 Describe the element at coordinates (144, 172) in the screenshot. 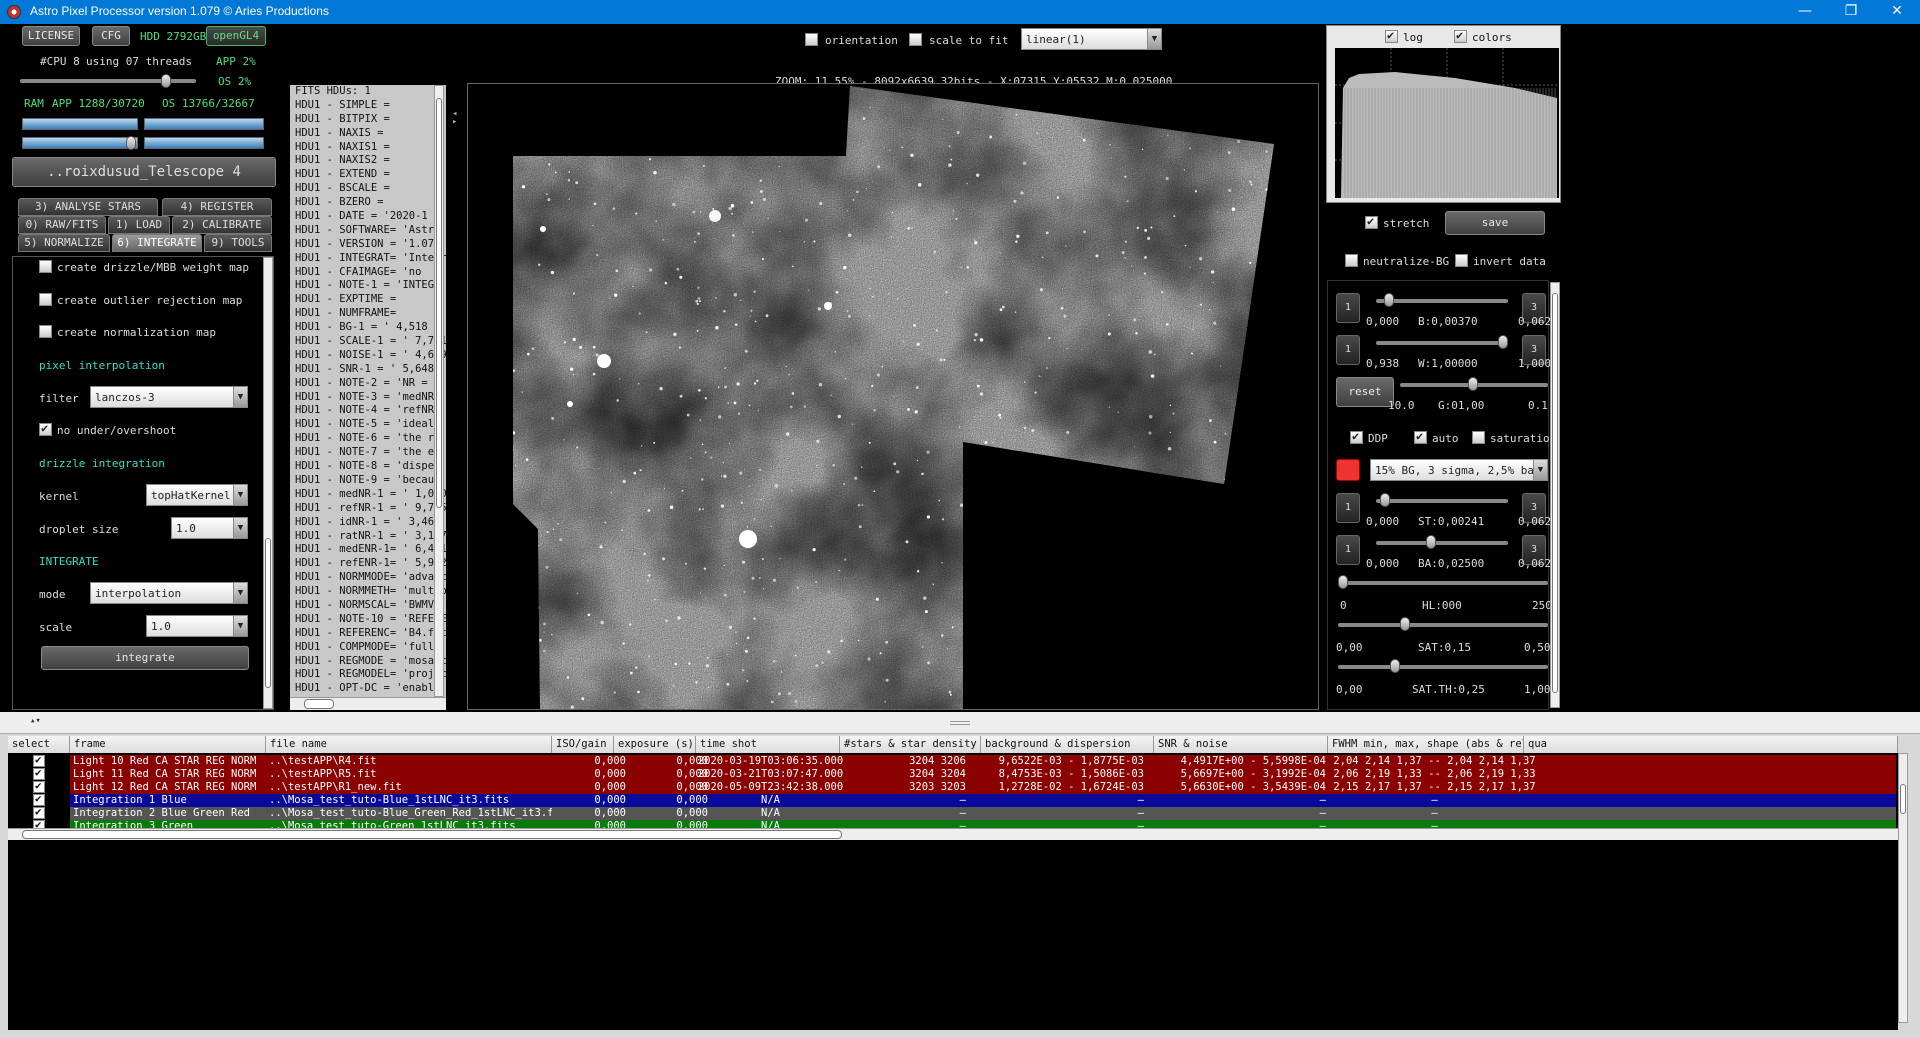

I see `working-directory-button: ..roixdusud_Telescope 4` at that location.